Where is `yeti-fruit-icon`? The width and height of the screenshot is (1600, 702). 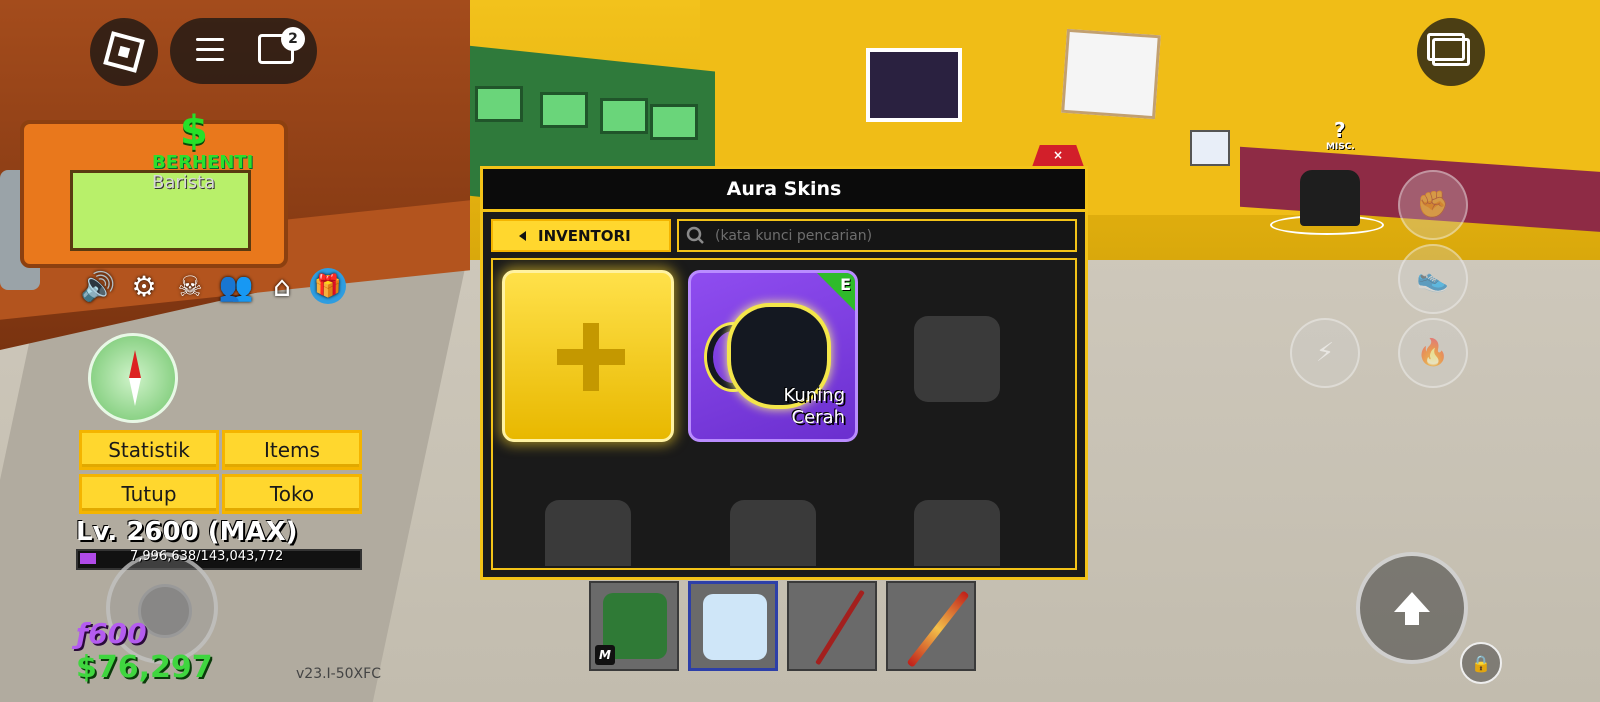 yeti-fruit-icon is located at coordinates (735, 627).